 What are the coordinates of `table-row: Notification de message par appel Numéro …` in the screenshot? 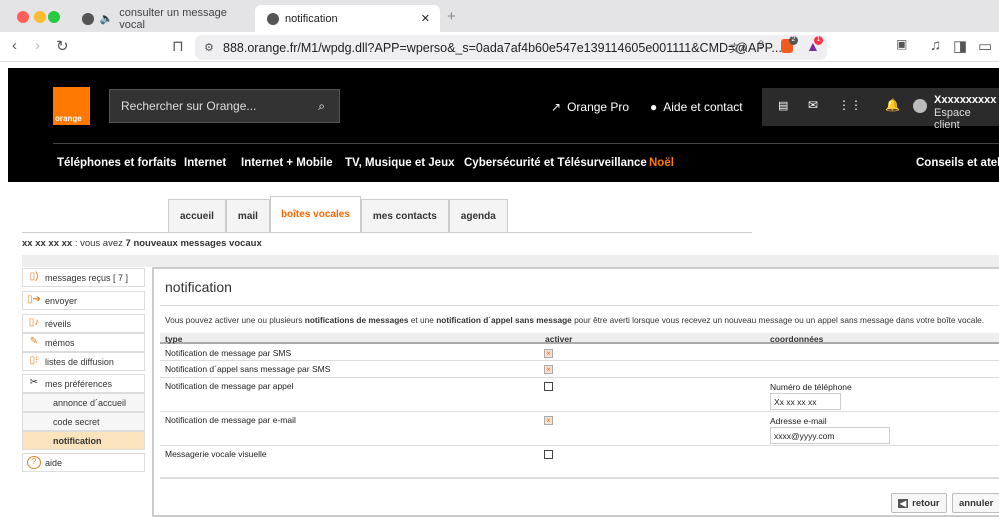 It's located at (579, 395).